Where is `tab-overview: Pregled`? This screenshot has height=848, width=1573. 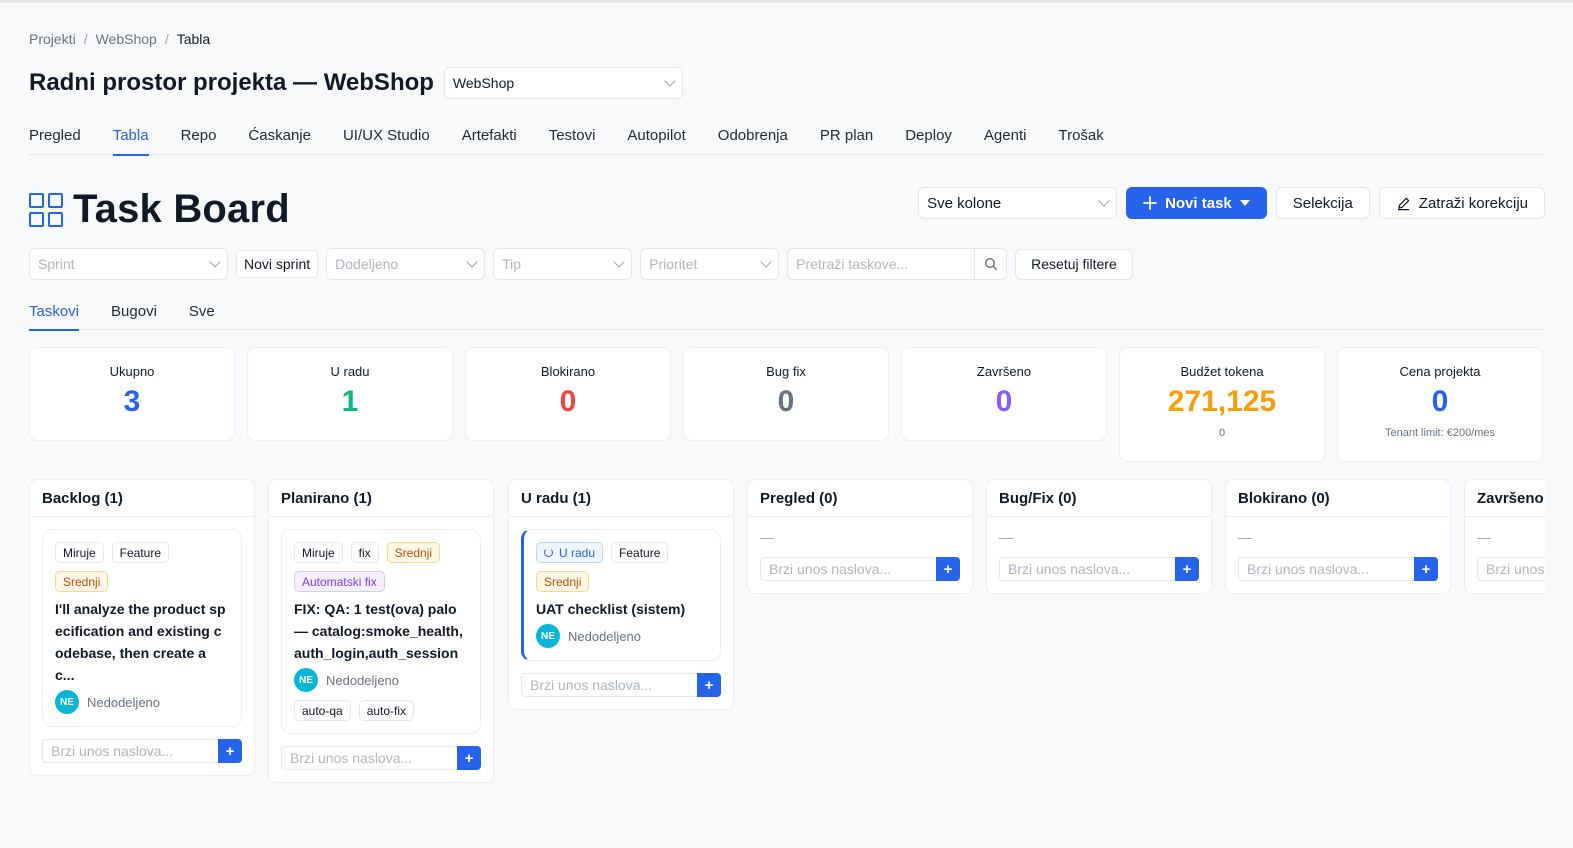
tab-overview: Pregled is located at coordinates (55, 140).